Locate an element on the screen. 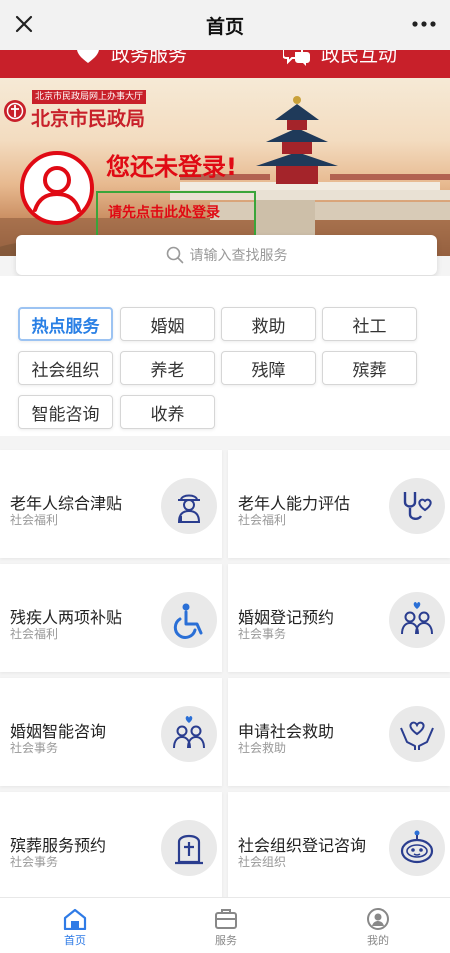 Image resolution: width=450 pixels, height=953 pixels. service-card: 老年人能力评估 社会福利 is located at coordinates (339, 504).